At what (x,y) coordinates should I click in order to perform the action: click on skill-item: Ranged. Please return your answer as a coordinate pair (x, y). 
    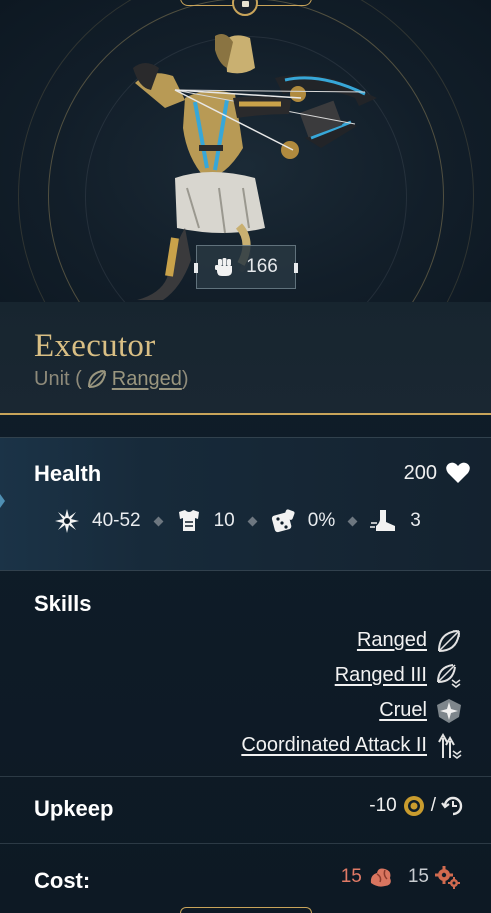
    Looking at the image, I should click on (410, 640).